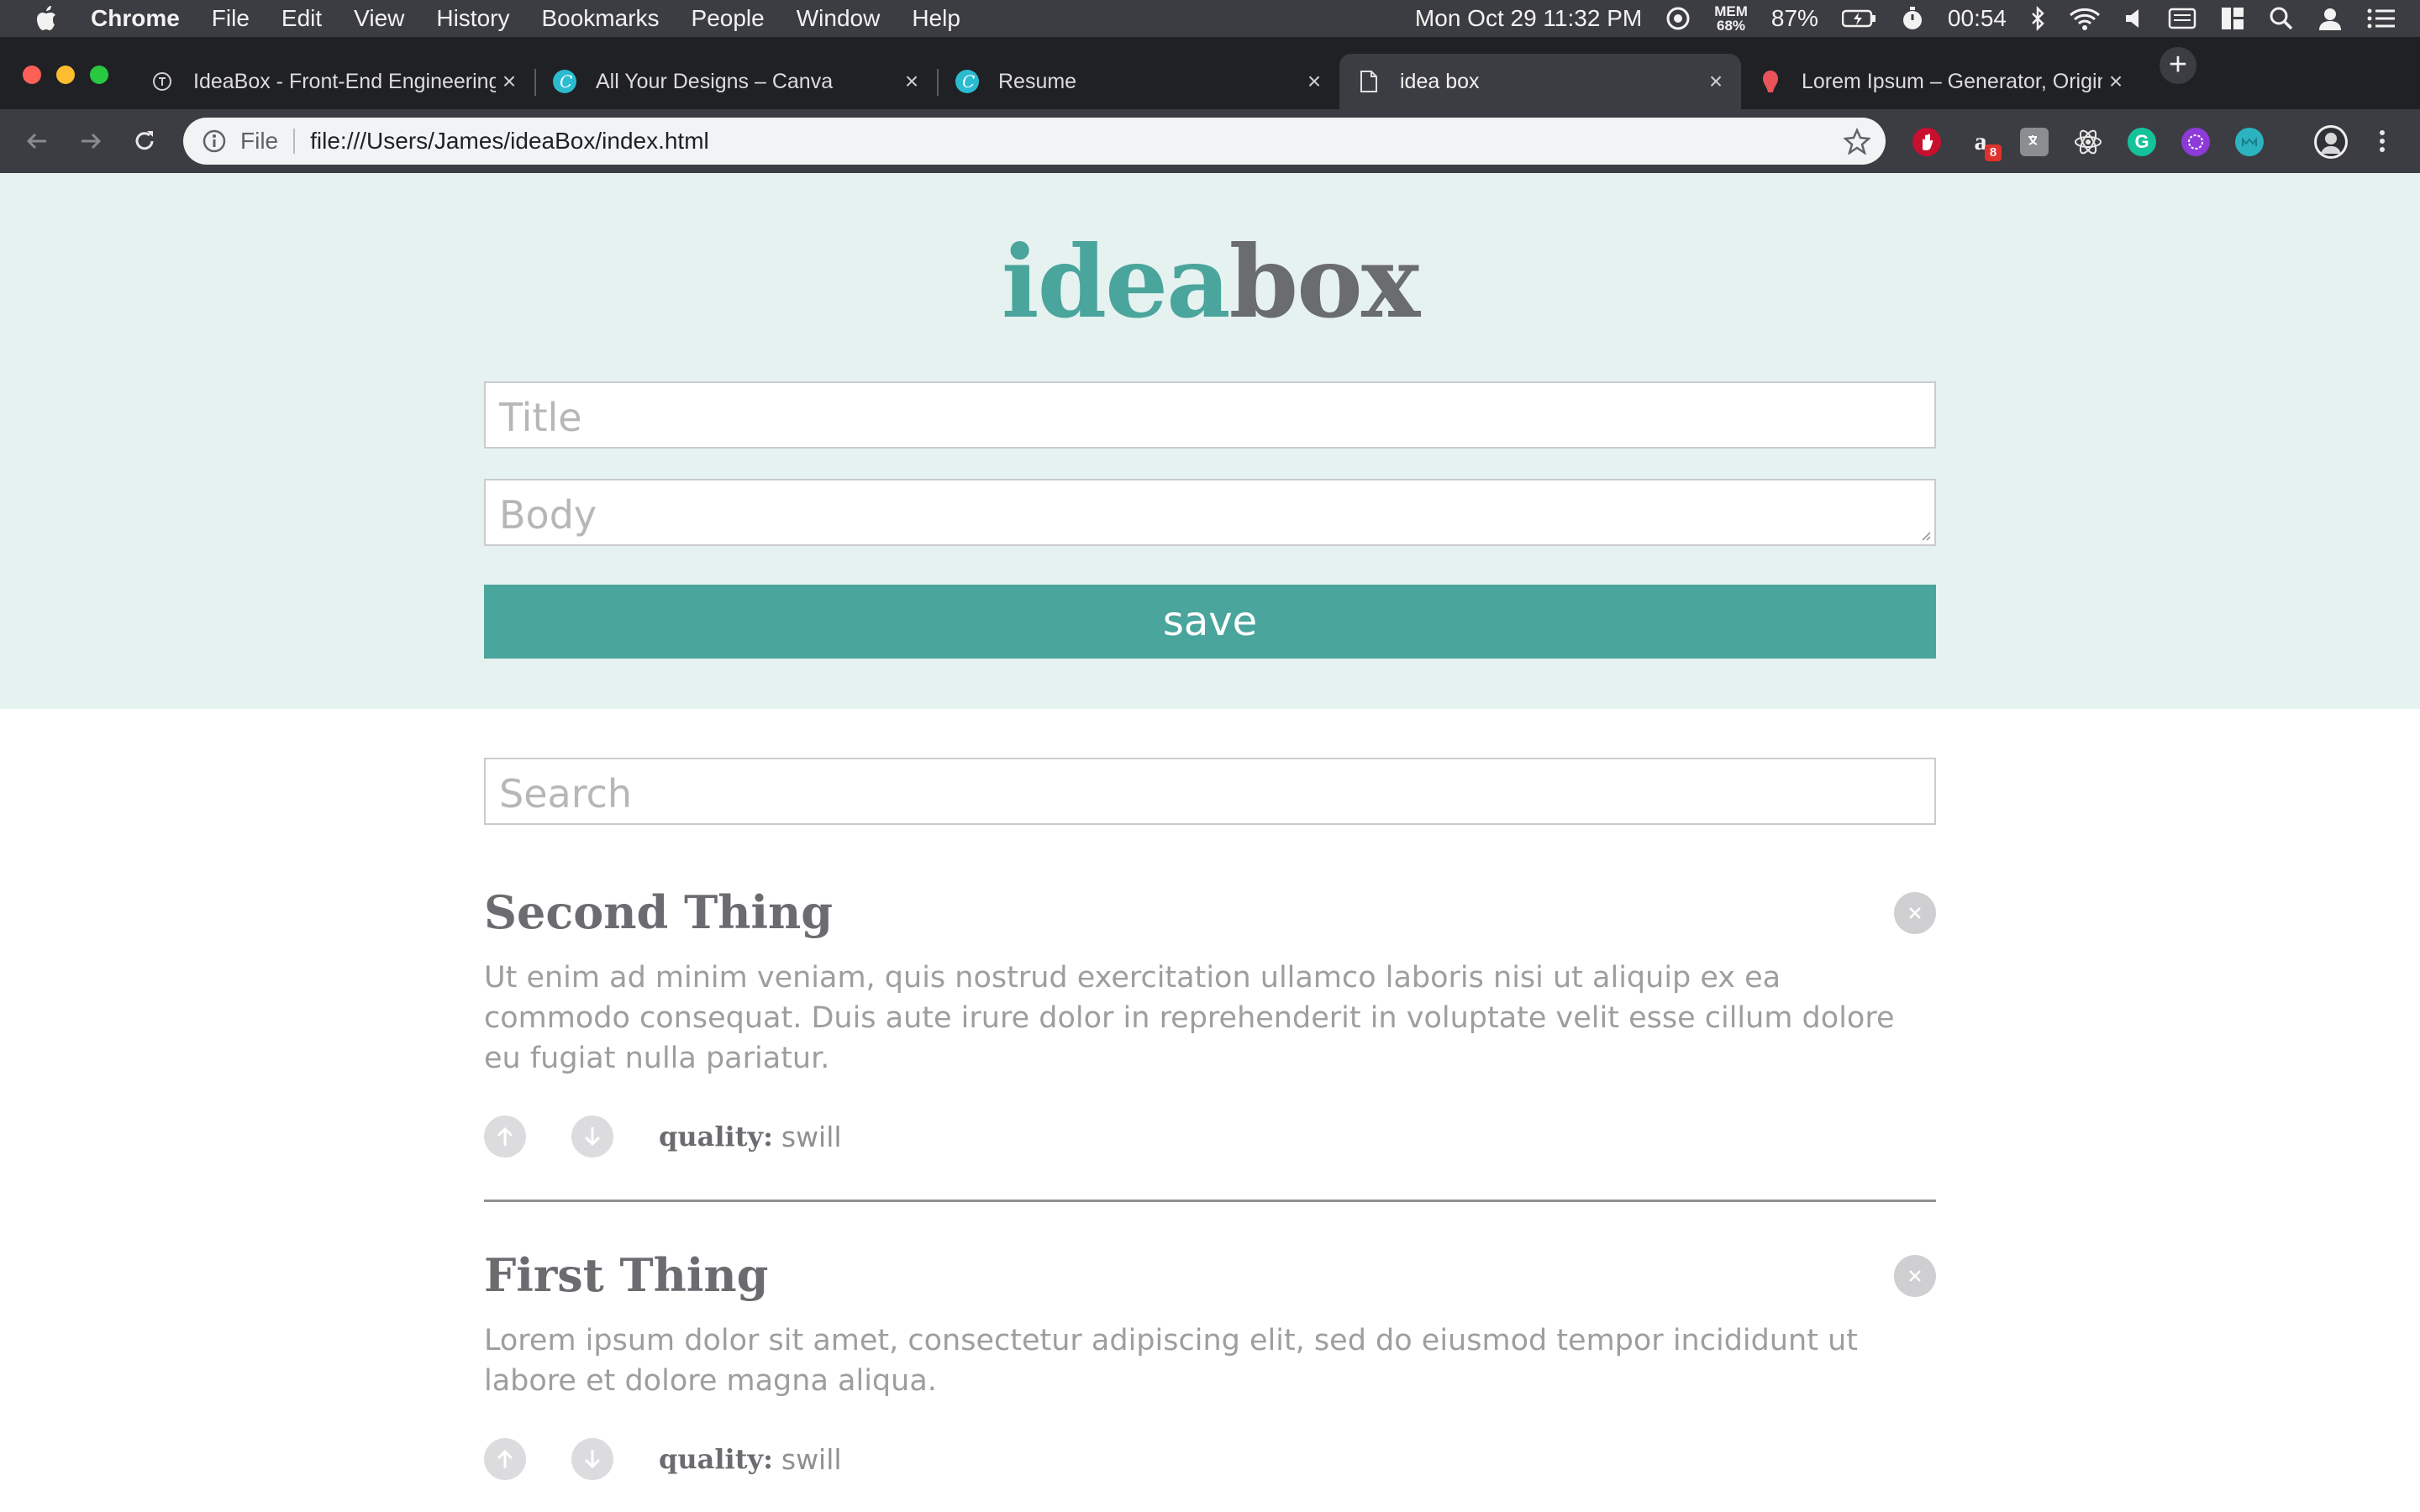 The image size is (2420, 1512). I want to click on new-tab-button: +, so click(2178, 65).